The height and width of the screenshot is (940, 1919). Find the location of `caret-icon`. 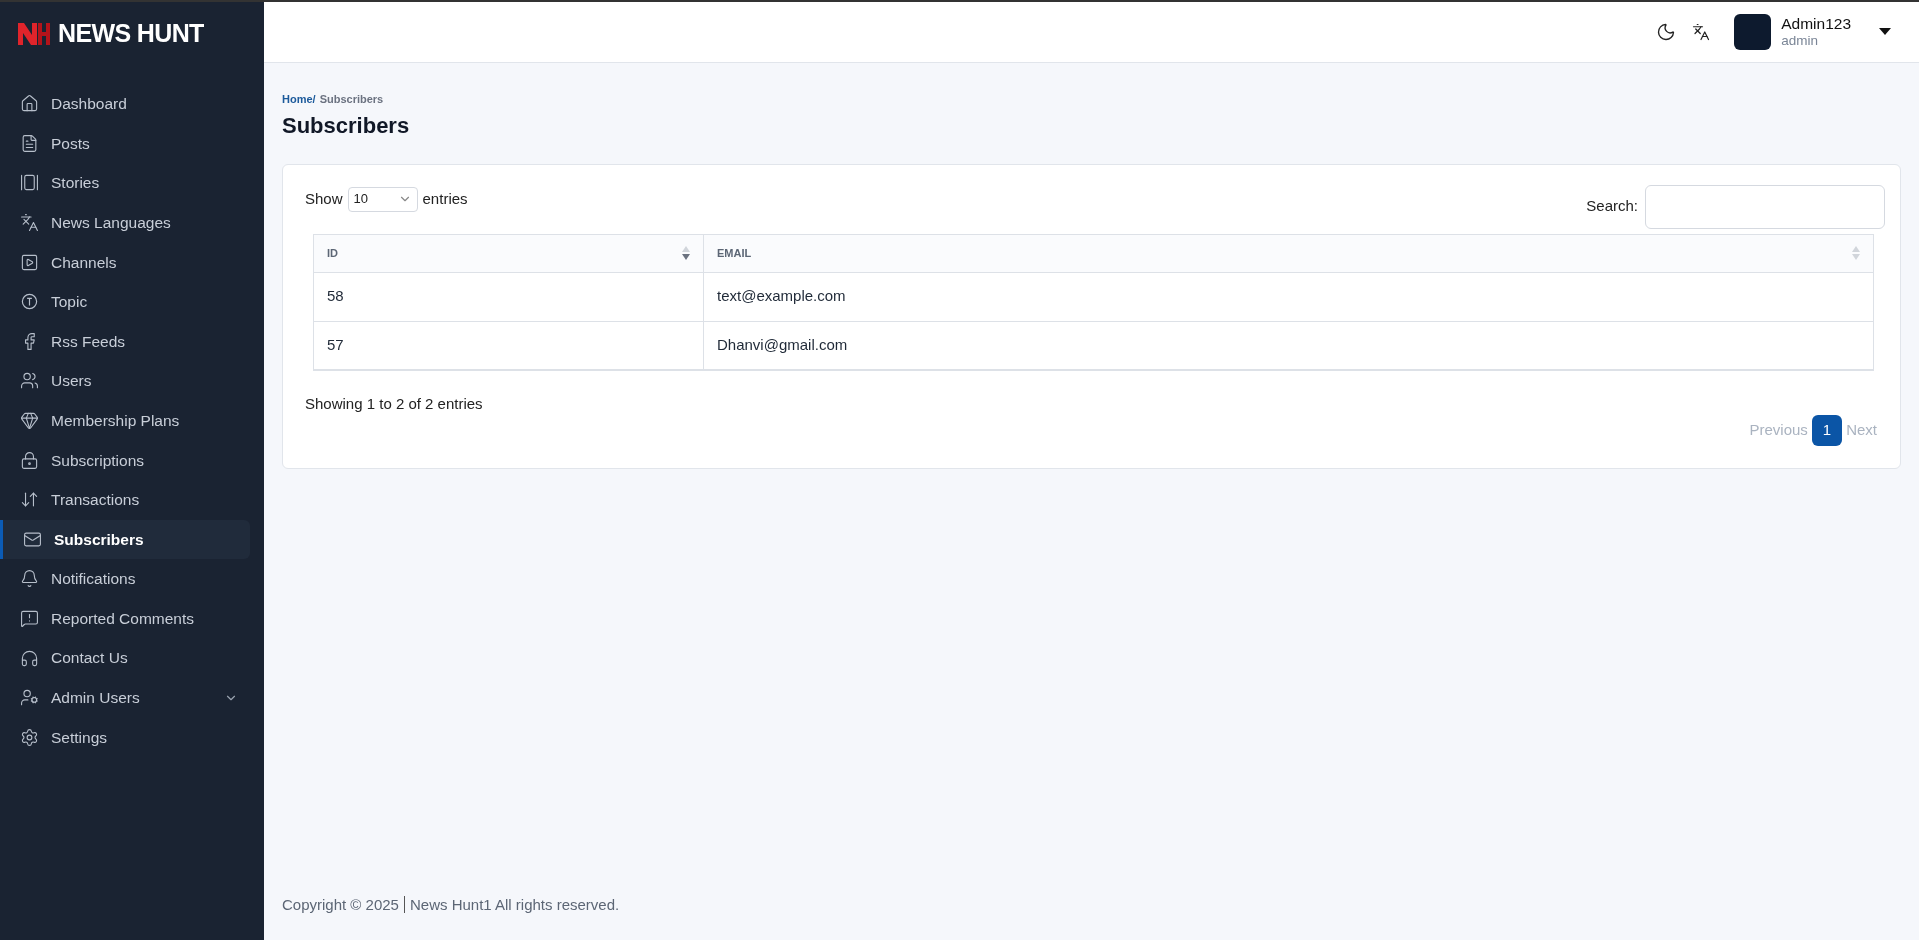

caret-icon is located at coordinates (1885, 32).